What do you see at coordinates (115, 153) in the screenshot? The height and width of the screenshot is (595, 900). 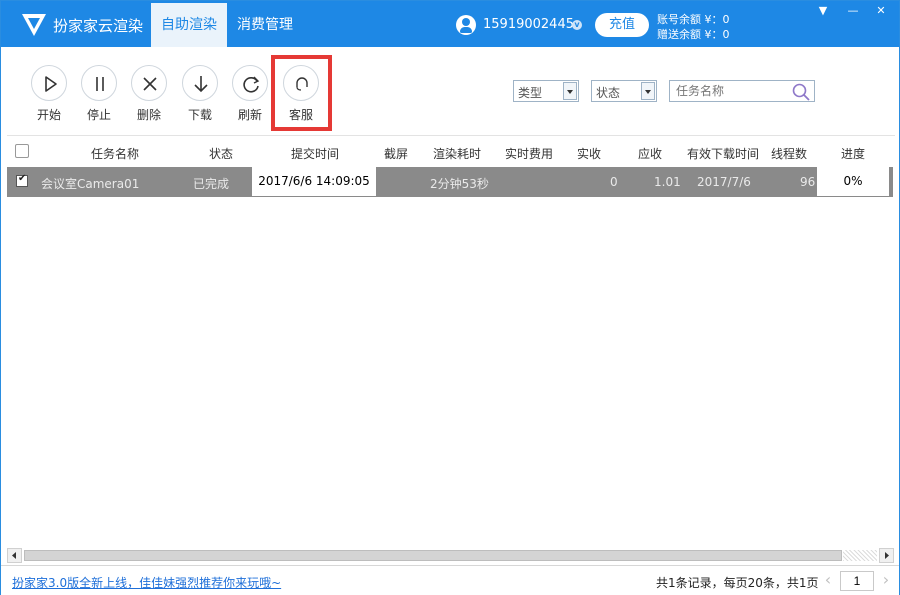 I see `col-task-name: 任务名称` at bounding box center [115, 153].